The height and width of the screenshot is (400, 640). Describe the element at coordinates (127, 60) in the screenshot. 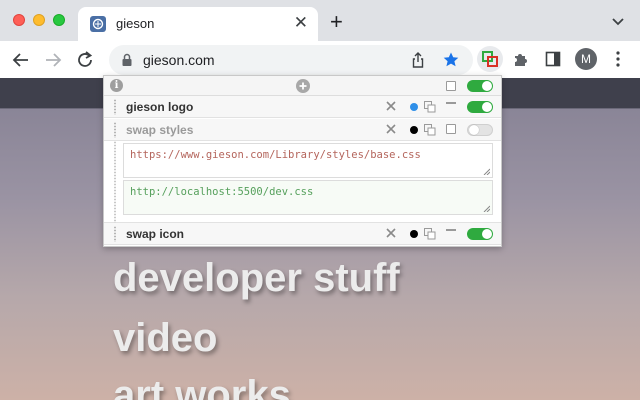

I see `lock-icon` at that location.